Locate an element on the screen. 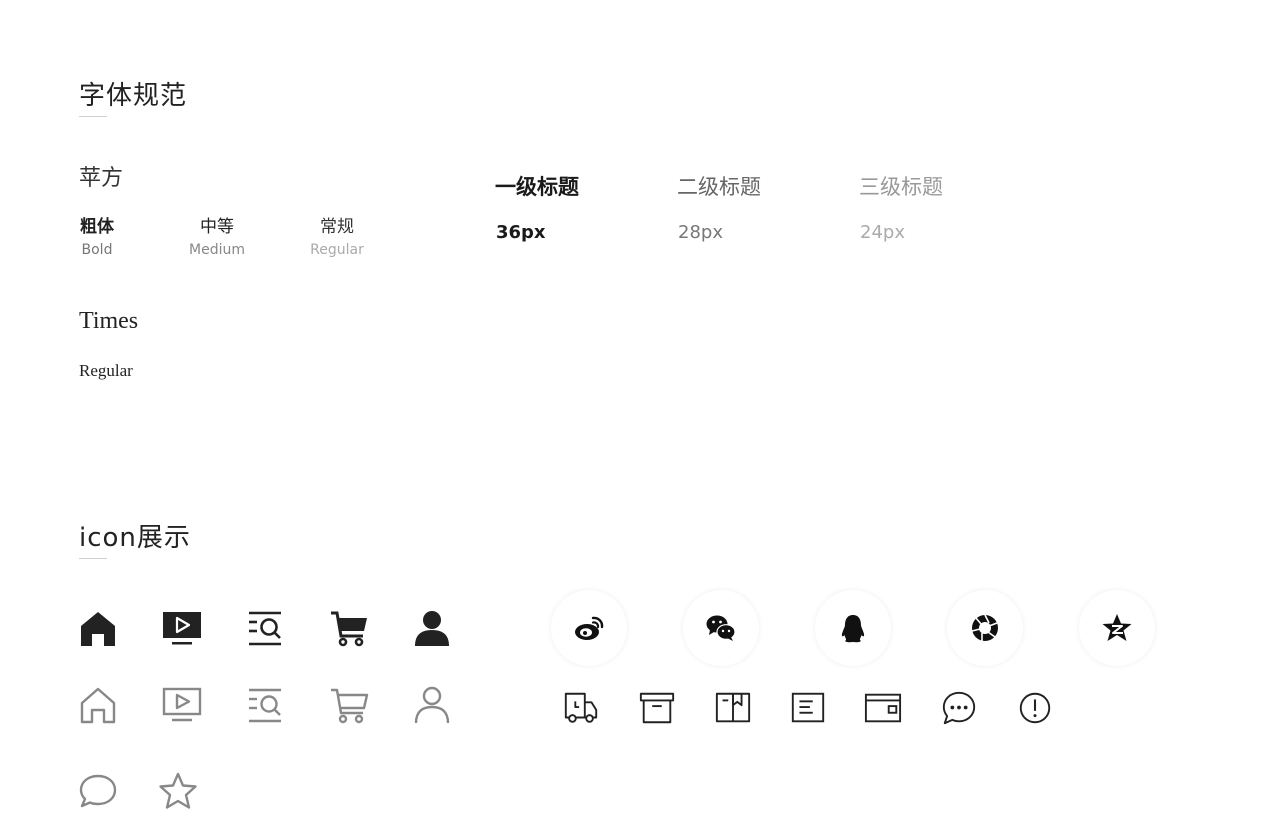 The image size is (1280, 837). weight-medium-en: Medium is located at coordinates (217, 250).